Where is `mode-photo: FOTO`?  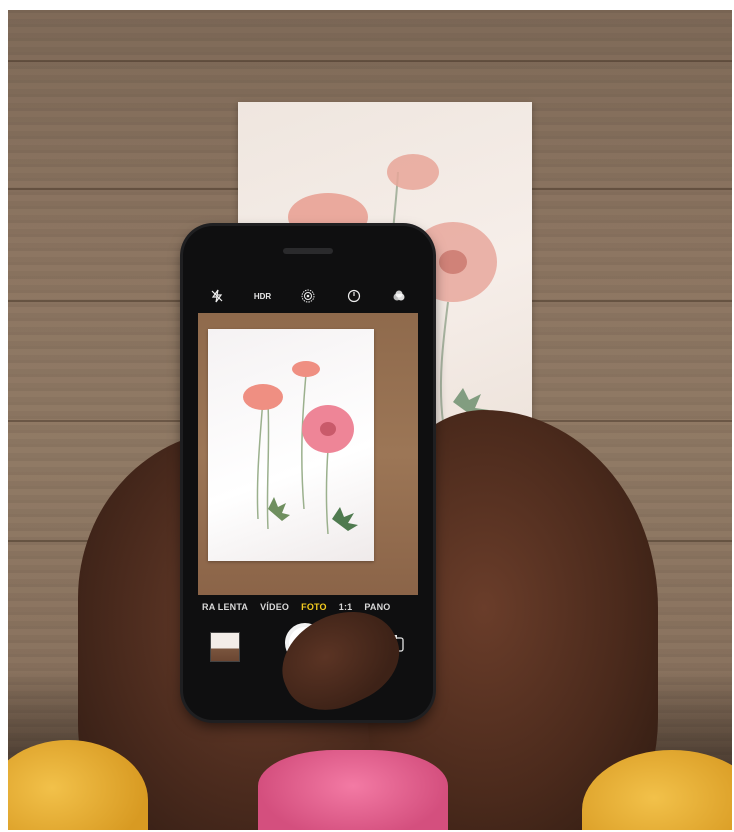 mode-photo: FOTO is located at coordinates (314, 607).